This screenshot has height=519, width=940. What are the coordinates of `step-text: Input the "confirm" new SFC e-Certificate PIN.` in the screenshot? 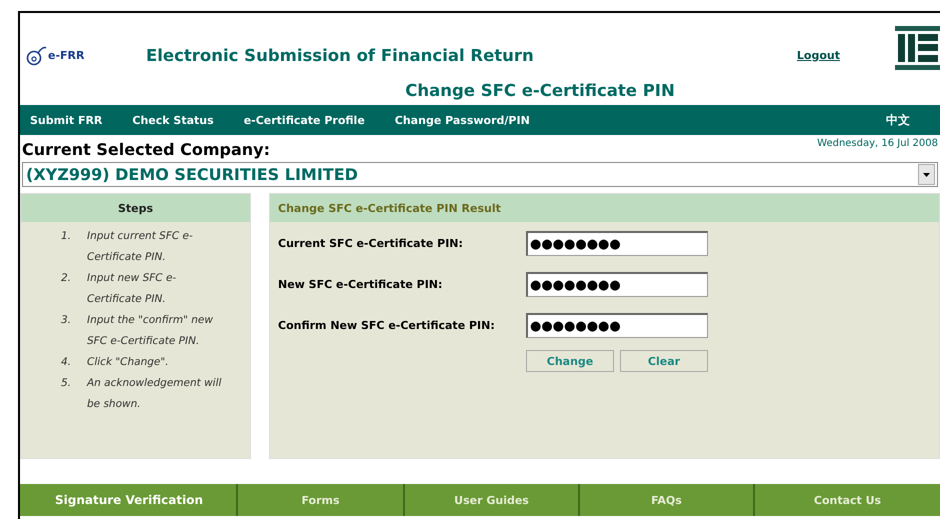 It's located at (150, 331).